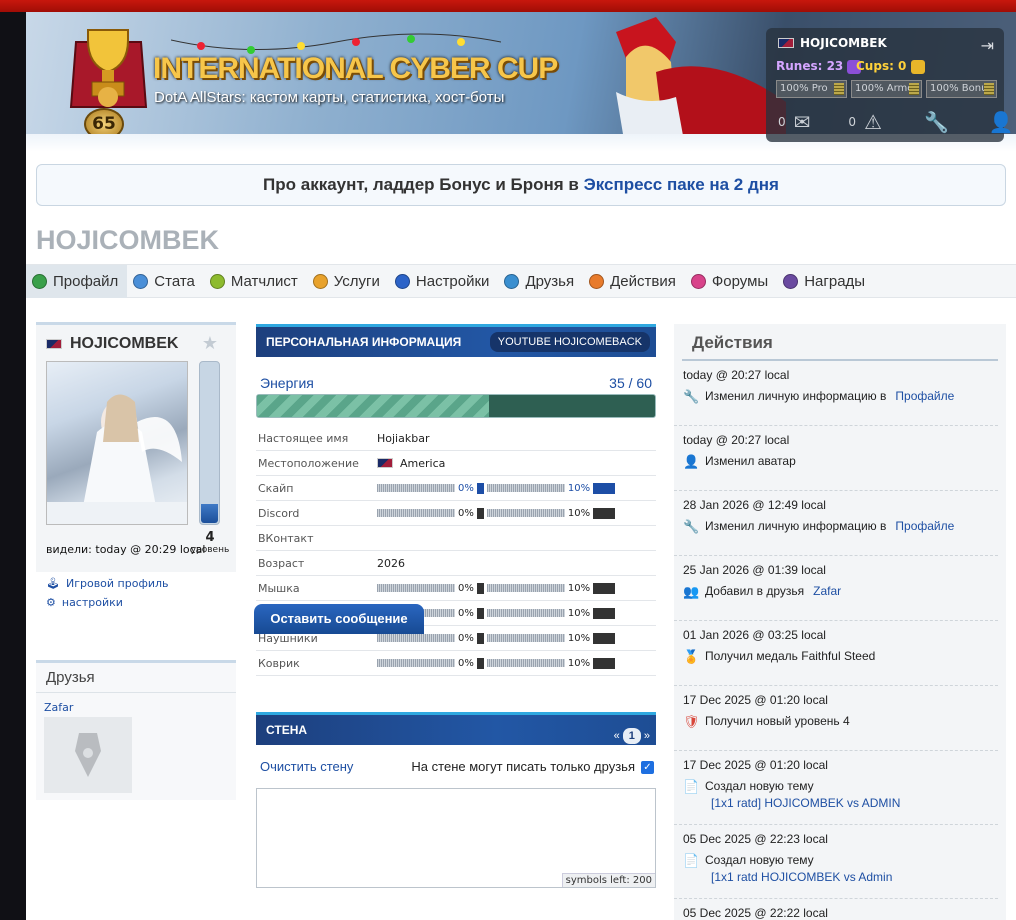  What do you see at coordinates (523, 766) in the screenshot?
I see `friends-only-label: На стене могут писать только друзья` at bounding box center [523, 766].